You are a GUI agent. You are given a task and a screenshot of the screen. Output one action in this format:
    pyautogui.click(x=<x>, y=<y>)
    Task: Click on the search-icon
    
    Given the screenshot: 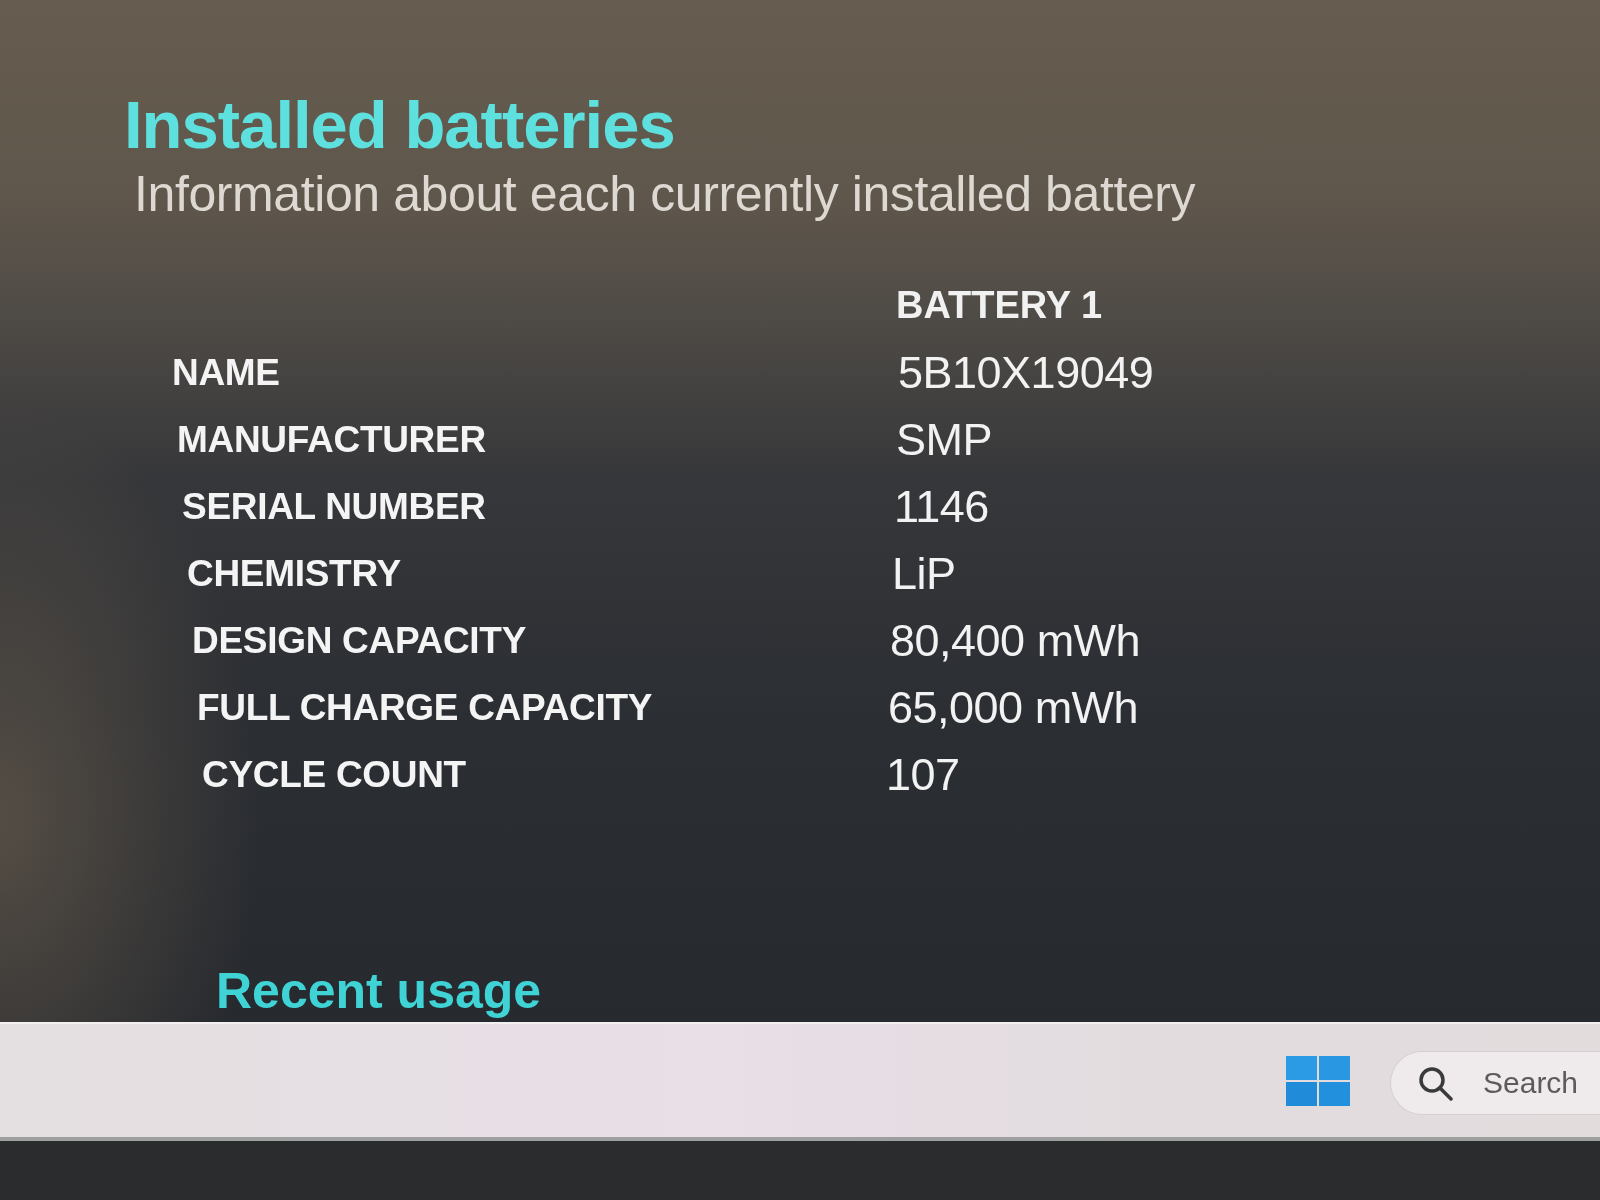 What is the action you would take?
    pyautogui.click(x=1435, y=1082)
    